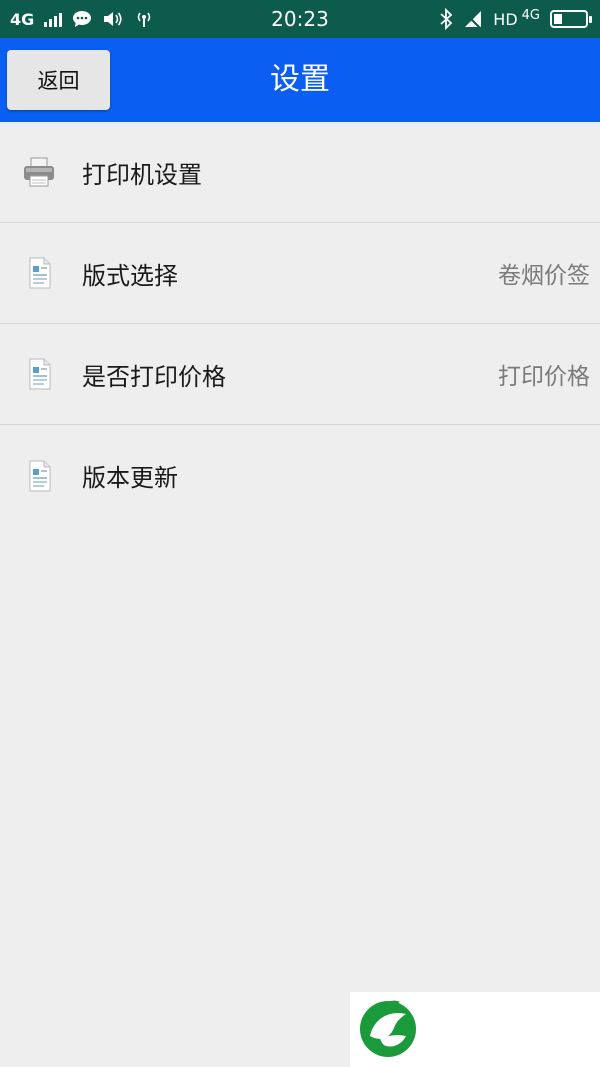 Image resolution: width=600 pixels, height=1067 pixels. What do you see at coordinates (300, 172) in the screenshot?
I see `settings-item-printer: 打印机设置` at bounding box center [300, 172].